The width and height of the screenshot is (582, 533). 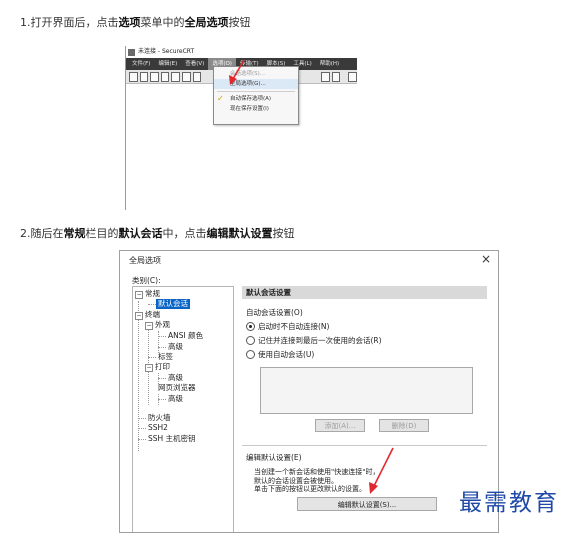 What do you see at coordinates (206, 22) in the screenshot?
I see `step1-bold-global-options: 全局选项` at bounding box center [206, 22].